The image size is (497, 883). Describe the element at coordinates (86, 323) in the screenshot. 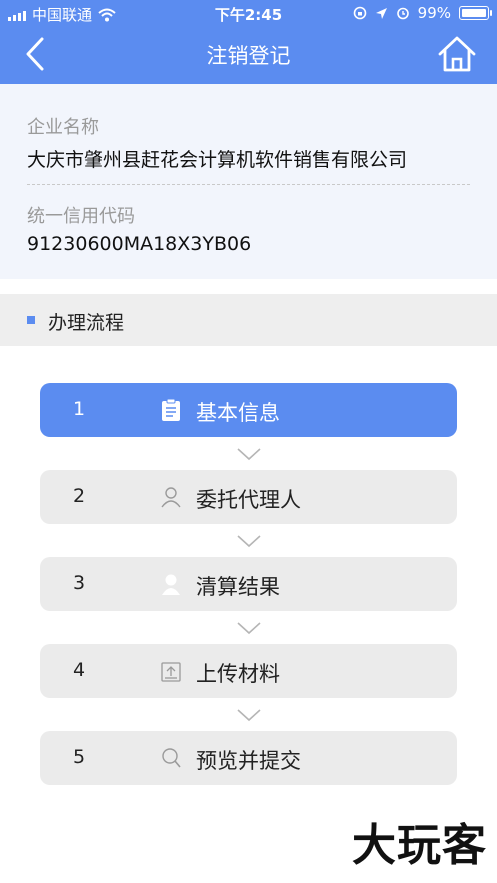

I see `section-title: 办理流程` at that location.